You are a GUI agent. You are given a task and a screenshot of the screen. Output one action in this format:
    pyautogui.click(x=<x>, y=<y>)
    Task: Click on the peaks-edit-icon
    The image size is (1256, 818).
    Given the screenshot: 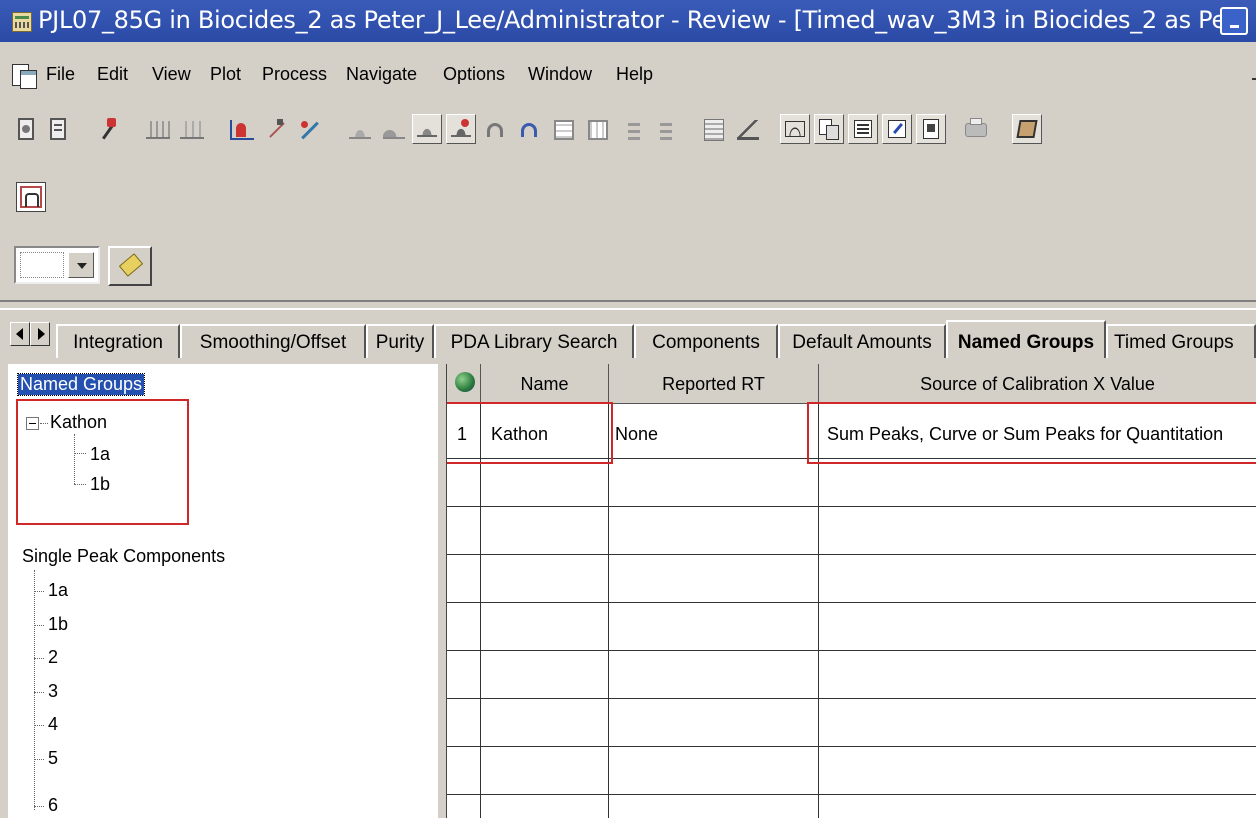 What is the action you would take?
    pyautogui.click(x=191, y=129)
    